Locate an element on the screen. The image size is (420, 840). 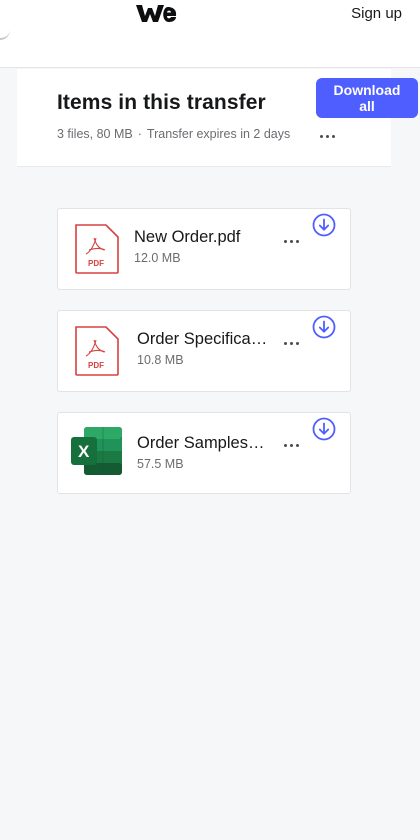
file-name: New Order.pdf is located at coordinates (187, 237).